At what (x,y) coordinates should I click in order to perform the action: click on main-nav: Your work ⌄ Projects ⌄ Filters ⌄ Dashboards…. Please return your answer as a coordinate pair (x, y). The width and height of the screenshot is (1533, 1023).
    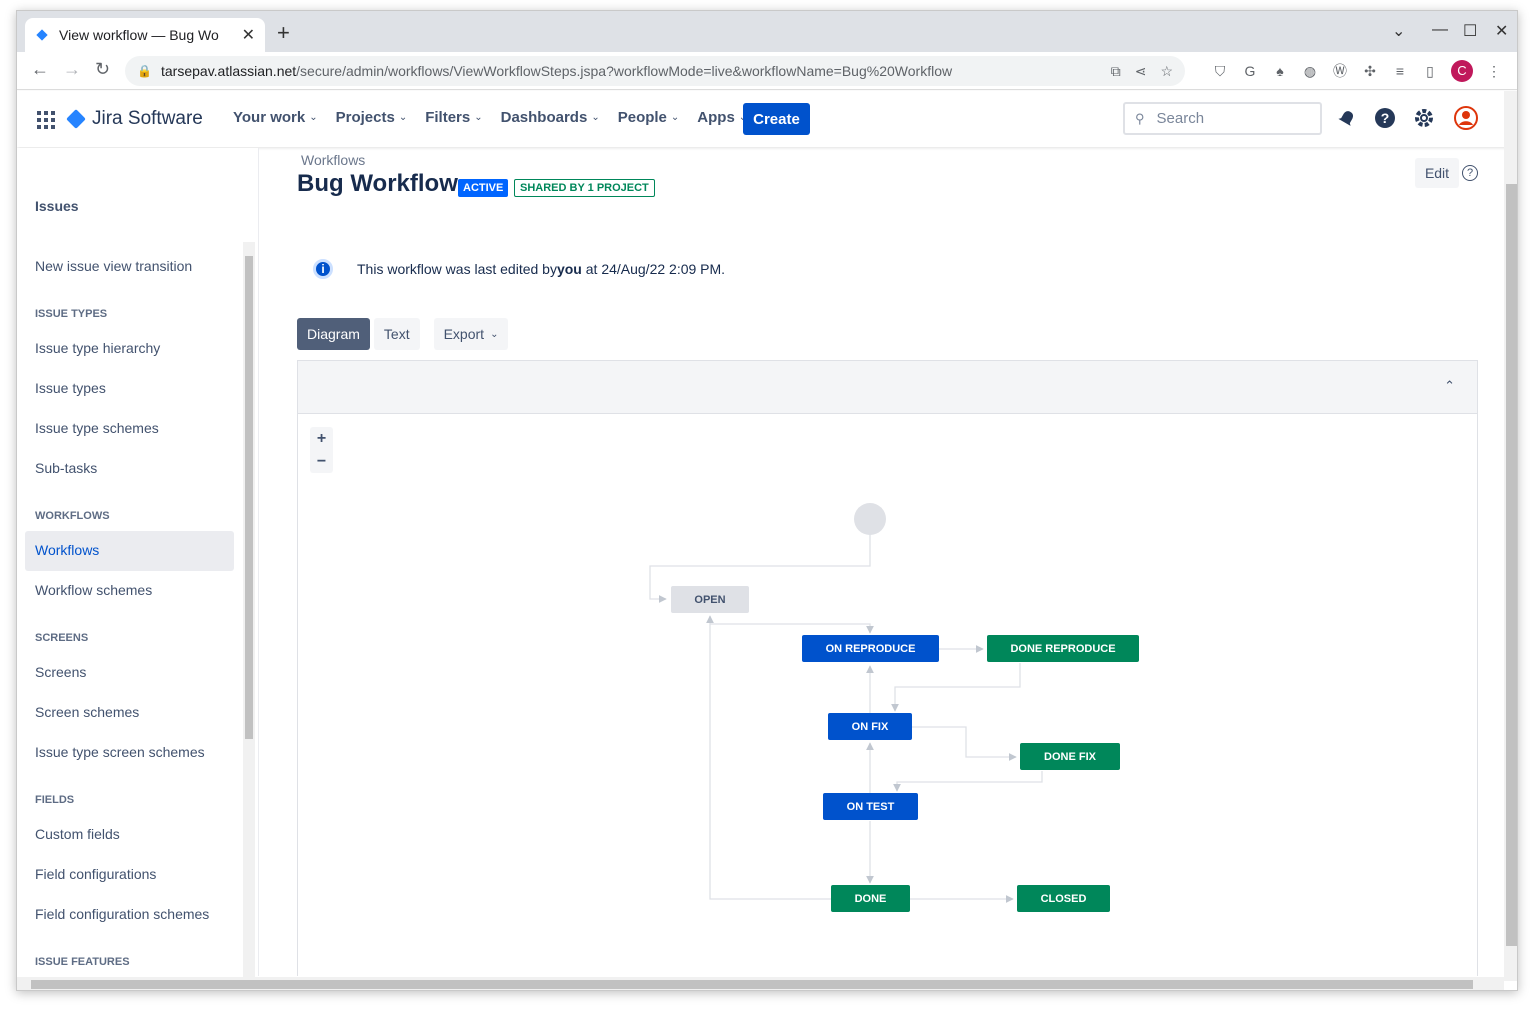
    Looking at the image, I should click on (490, 117).